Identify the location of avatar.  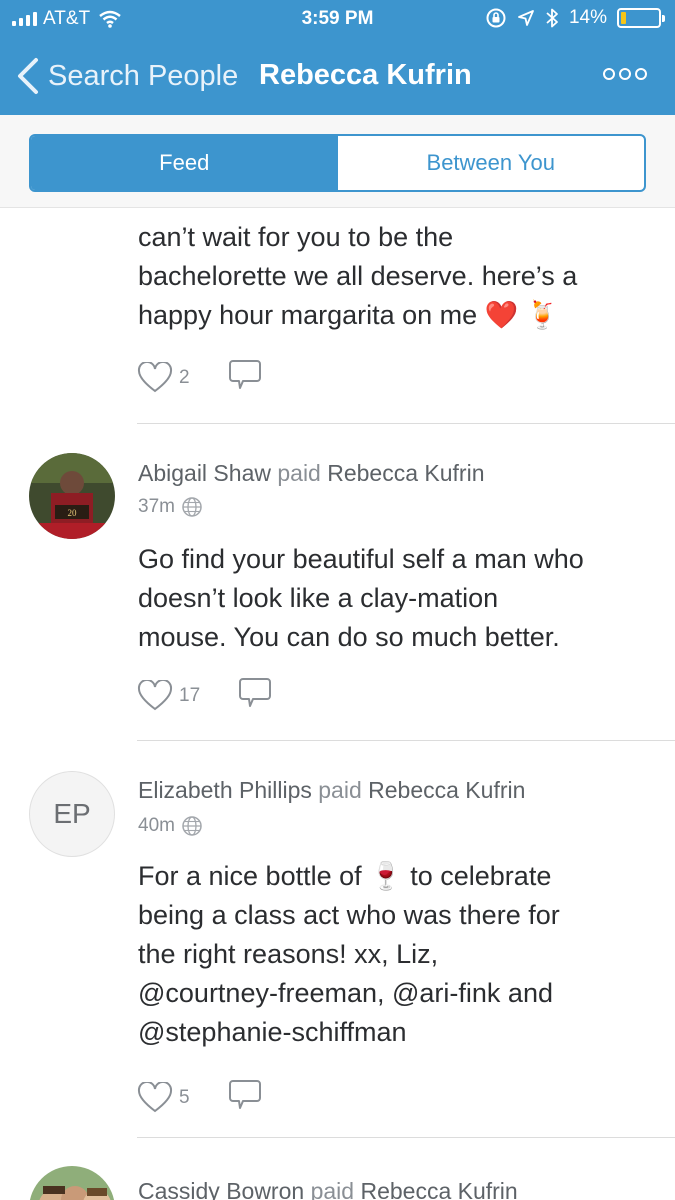
(72, 1183).